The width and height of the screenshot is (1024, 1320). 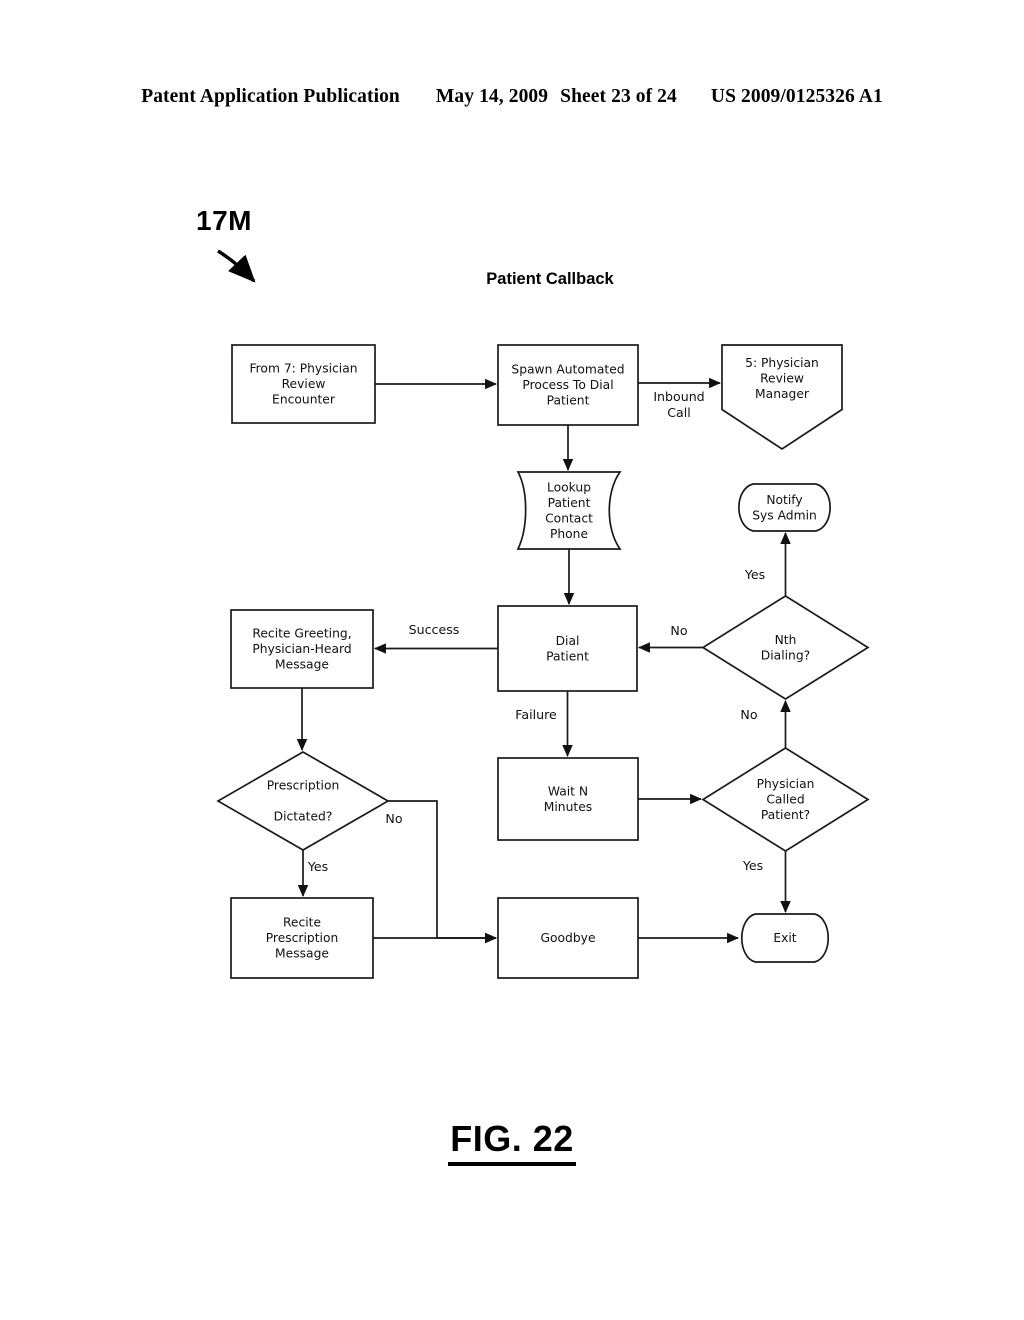 I want to click on flow-edge-label-nth-to-notify: Yes, so click(x=754, y=574).